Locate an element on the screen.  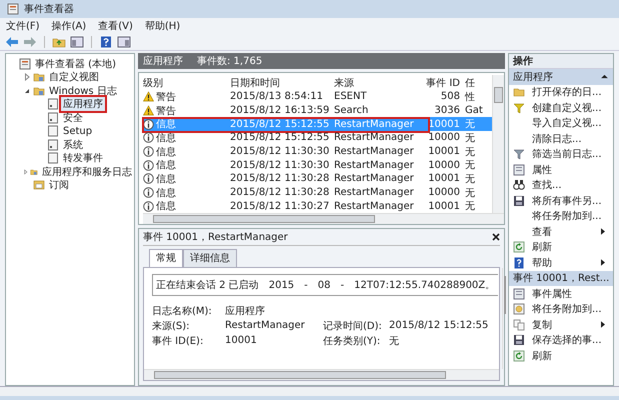
field-label: 来源(S): is located at coordinates (171, 326).